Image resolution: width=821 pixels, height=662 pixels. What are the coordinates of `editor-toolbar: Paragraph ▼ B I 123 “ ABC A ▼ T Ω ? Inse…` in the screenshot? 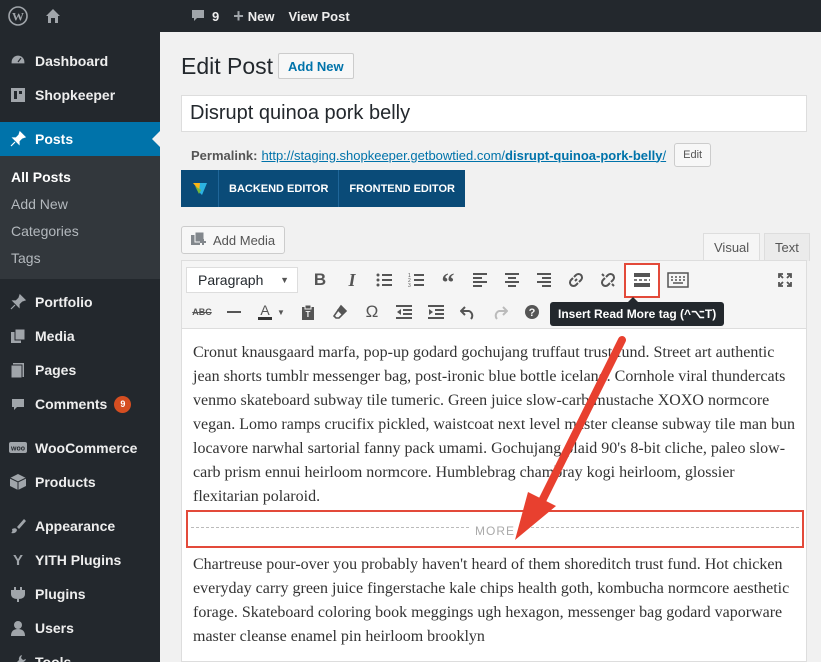 It's located at (494, 295).